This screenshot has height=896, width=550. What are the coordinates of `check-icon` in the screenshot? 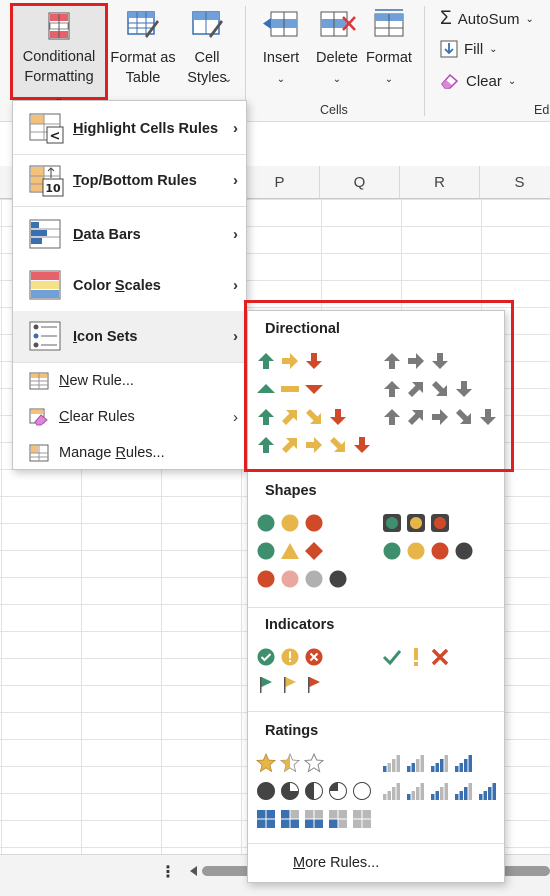 It's located at (392, 658).